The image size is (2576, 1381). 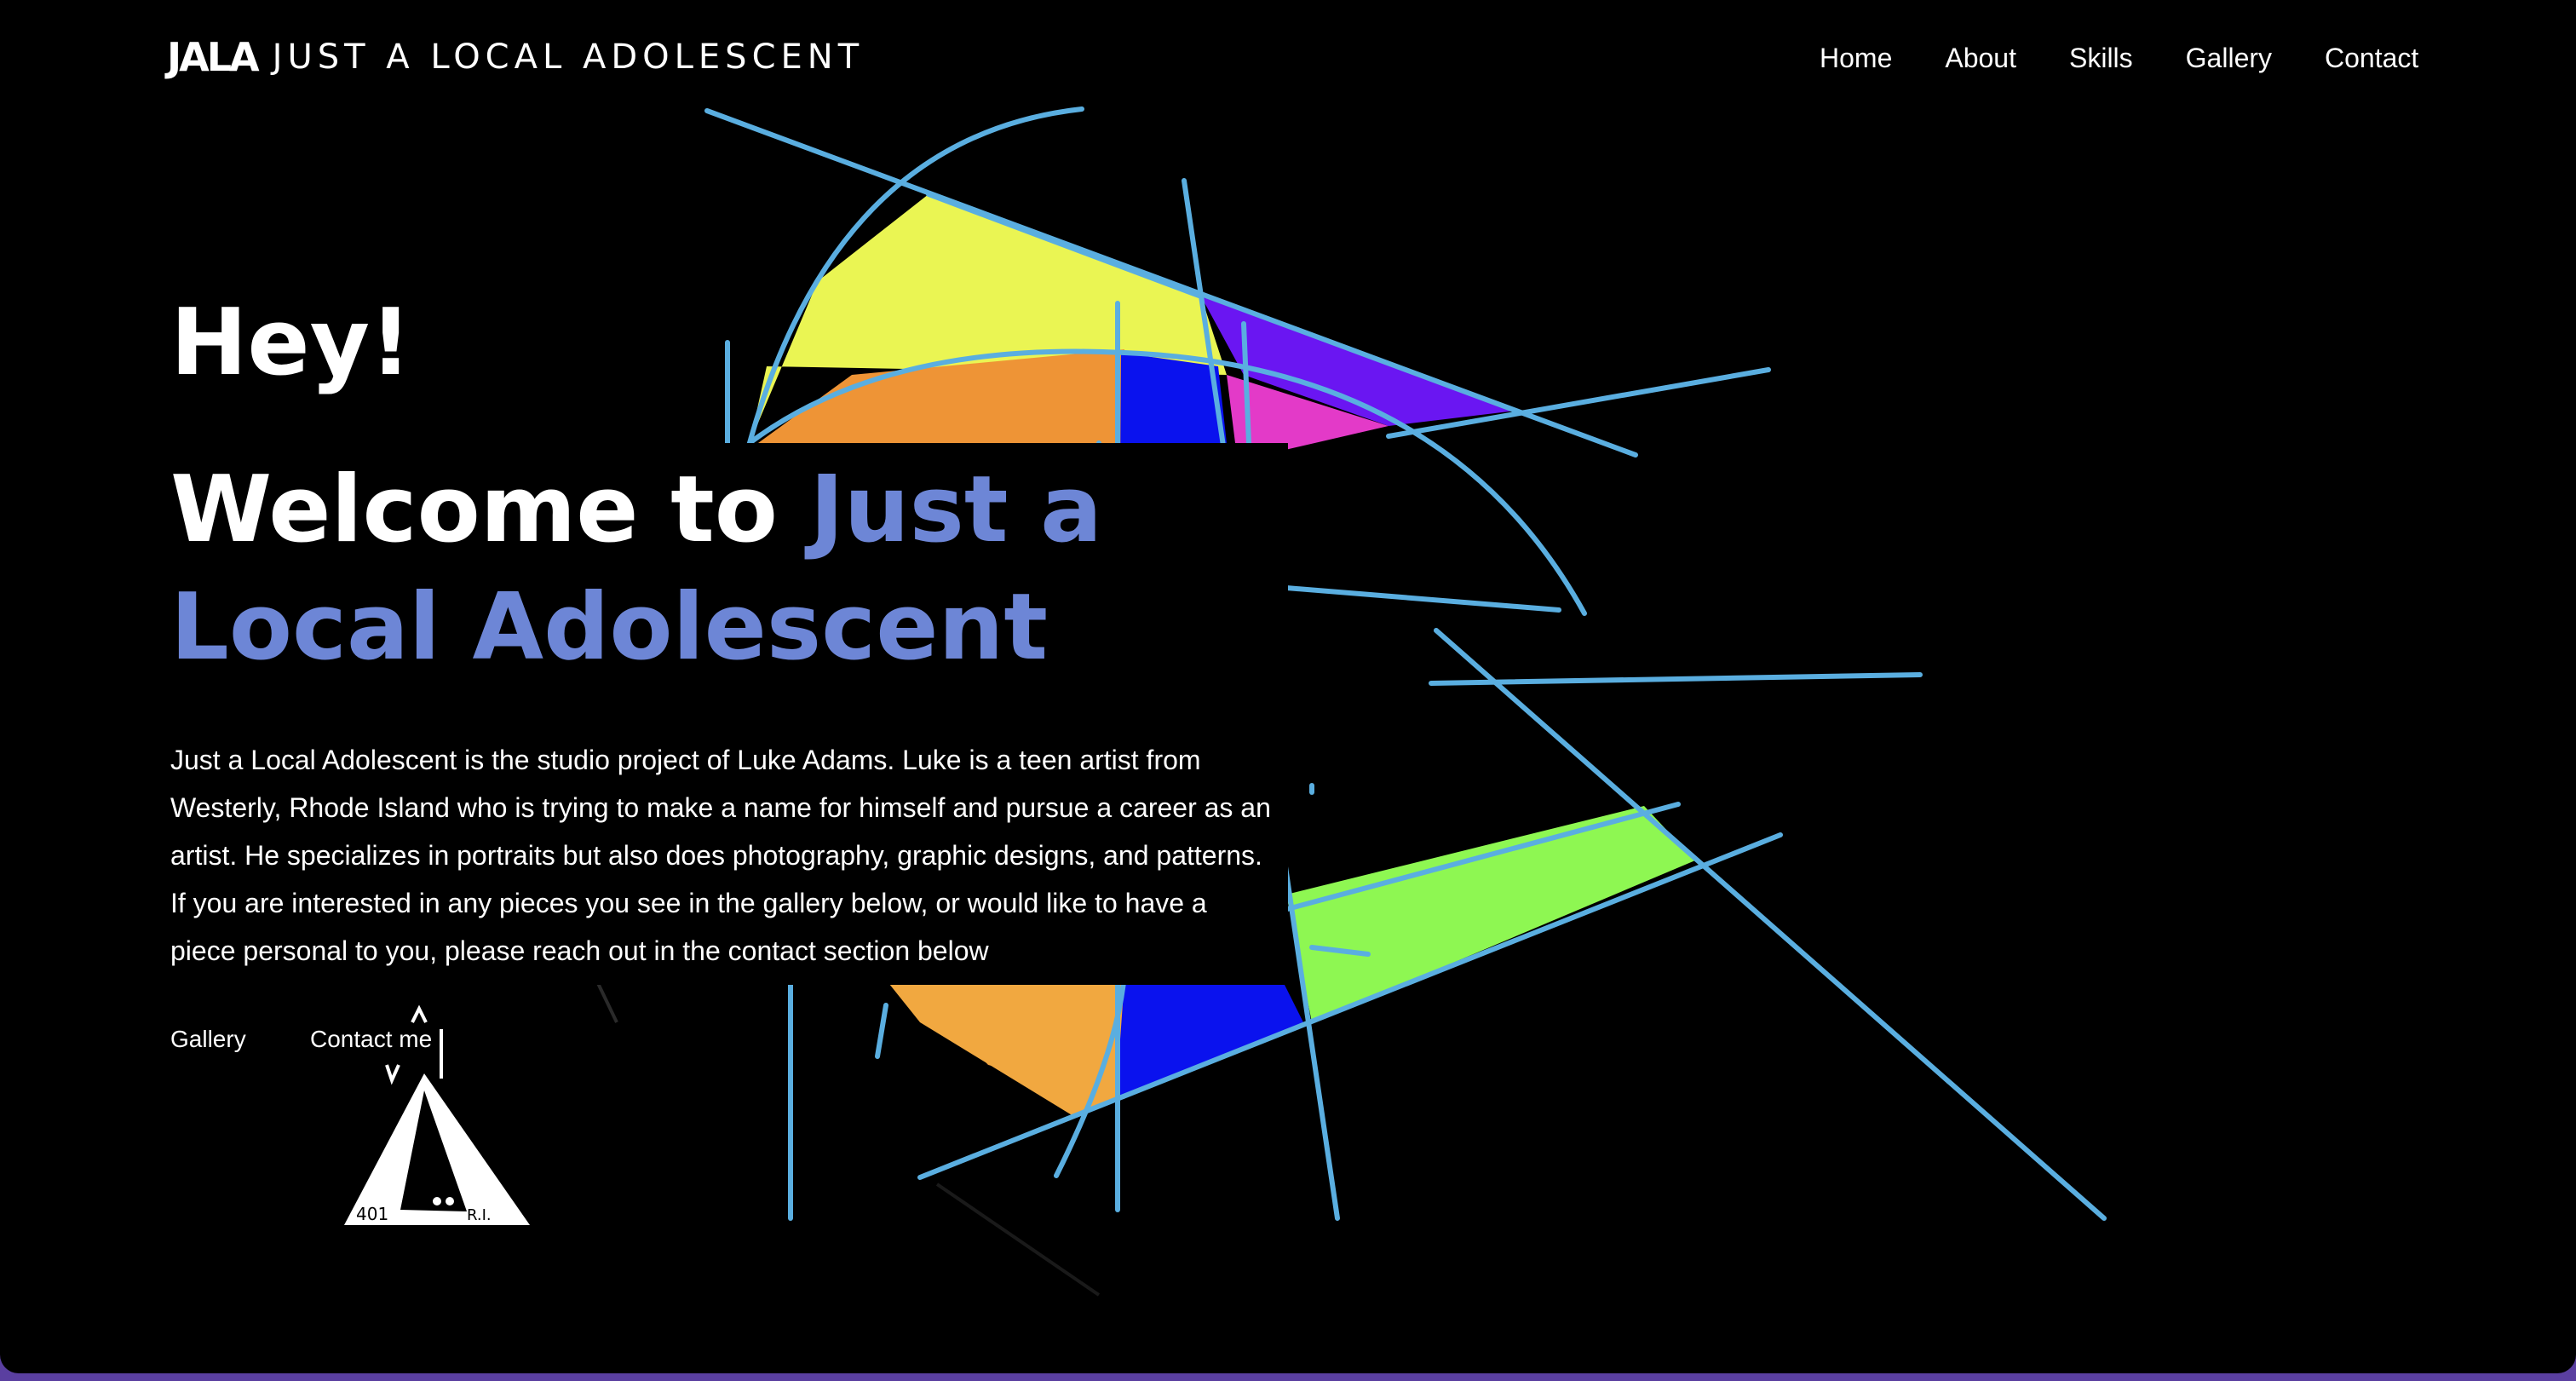 I want to click on hero-welcome-heading: Welcome to Just a Local Adolescent, so click(x=724, y=570).